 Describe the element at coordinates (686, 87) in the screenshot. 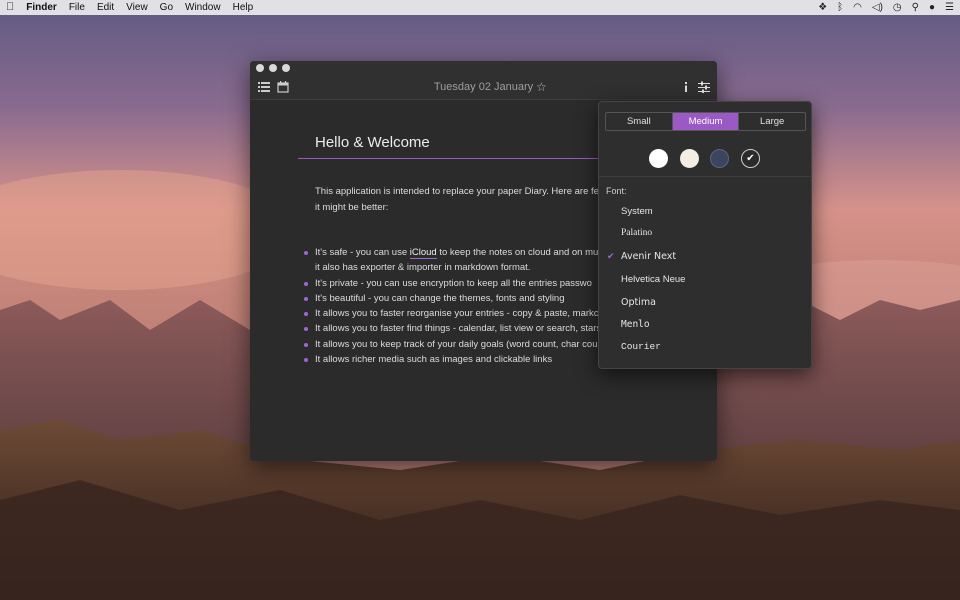

I see `info-icon` at that location.